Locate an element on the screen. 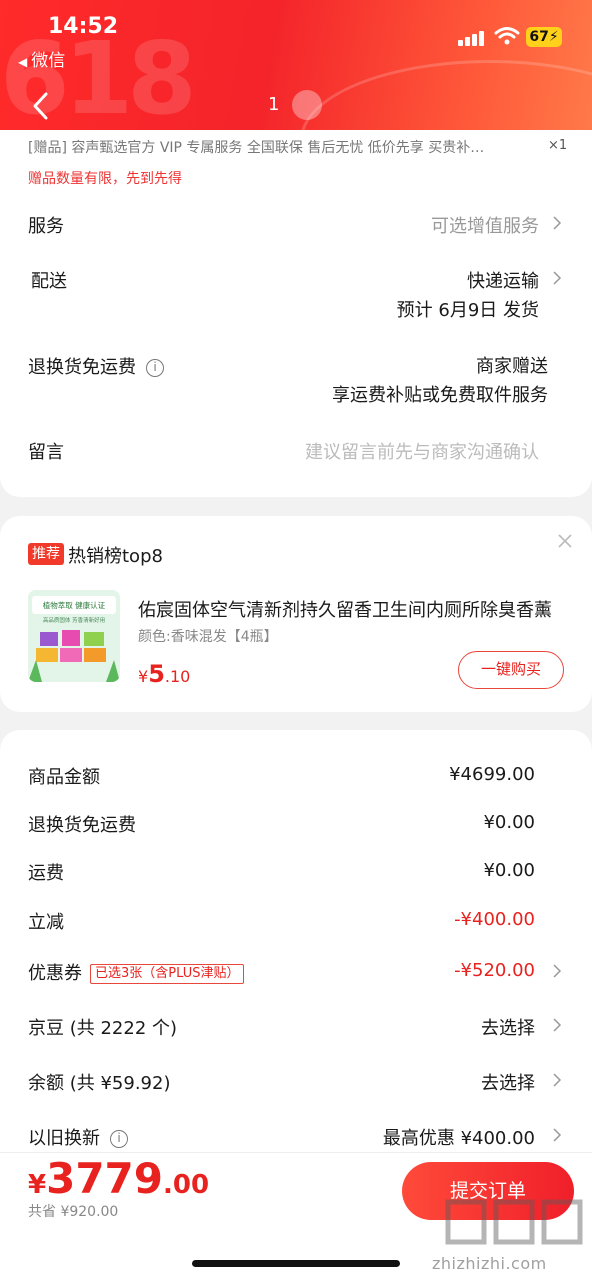  summary-value-freight: ¥0.00 is located at coordinates (509, 870).